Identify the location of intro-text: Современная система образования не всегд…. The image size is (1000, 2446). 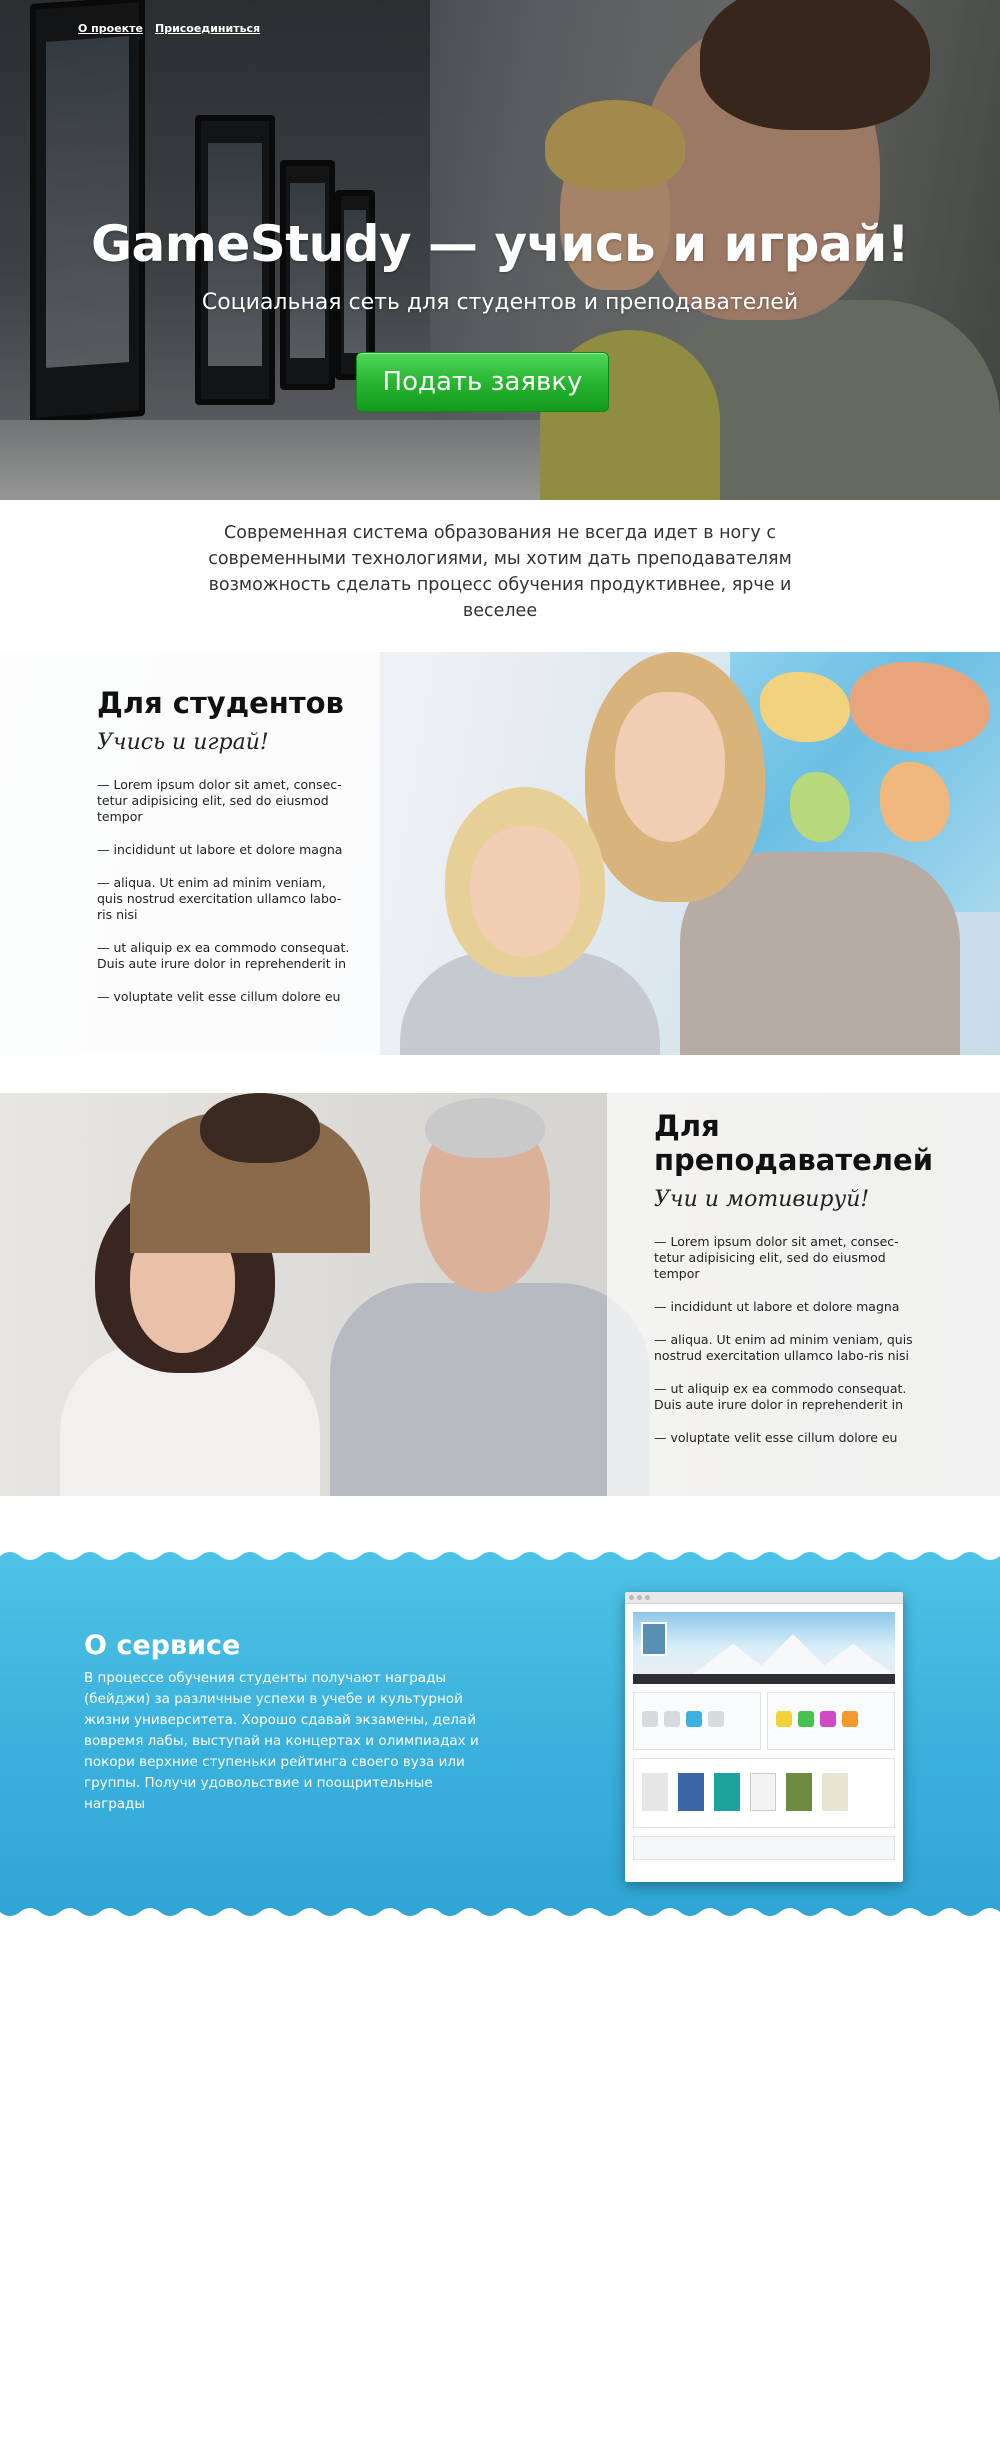
(500, 572).